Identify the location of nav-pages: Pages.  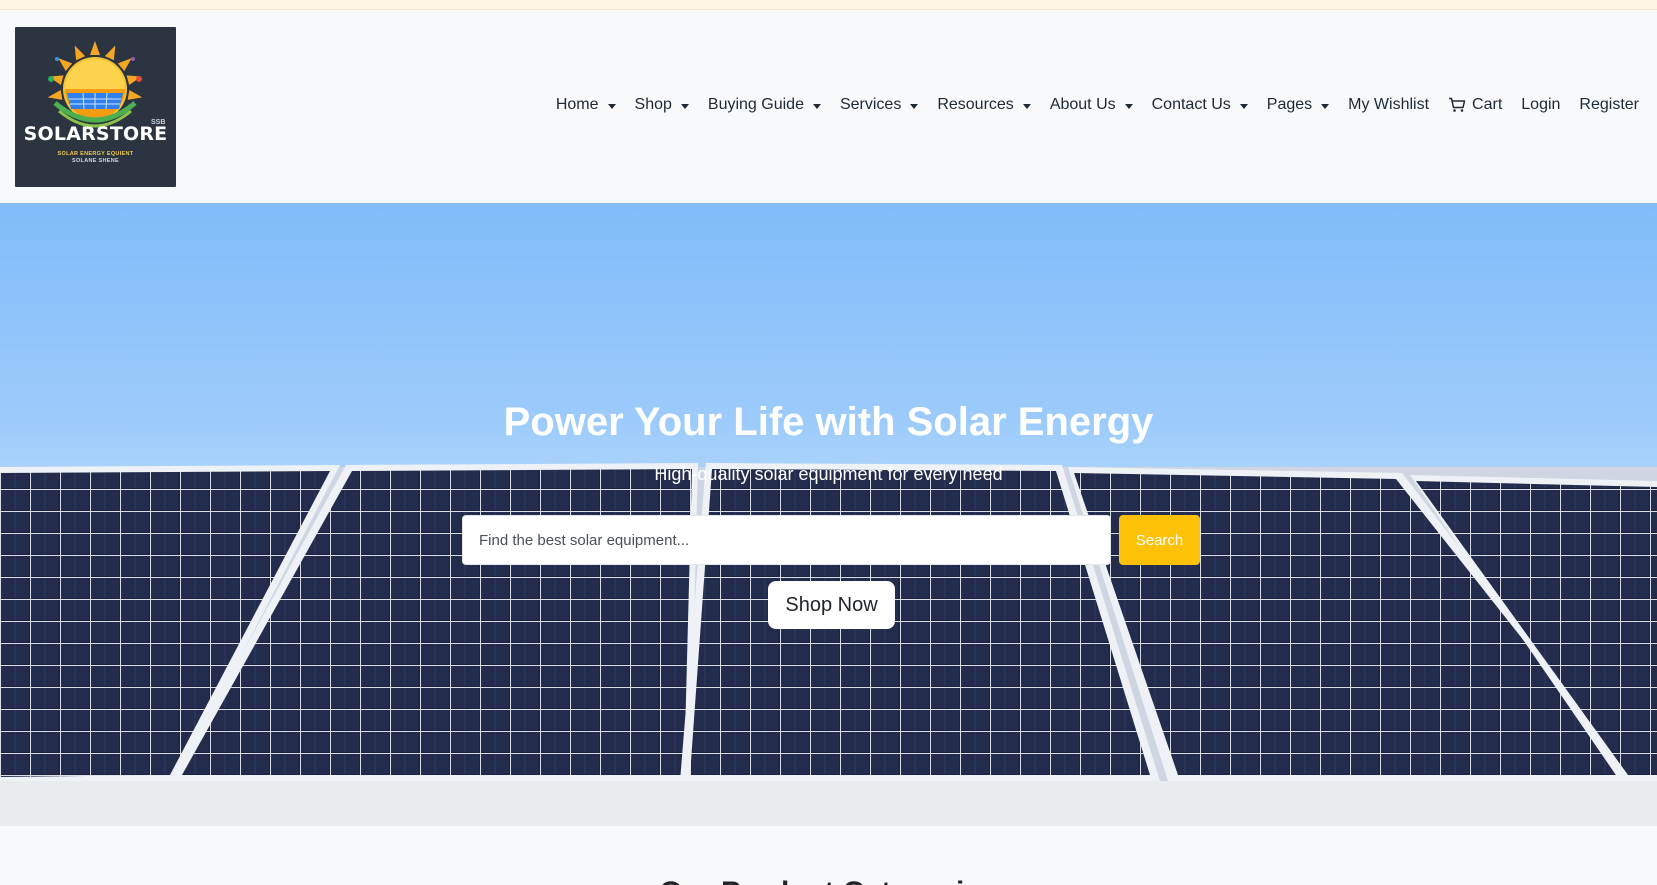
(1298, 105).